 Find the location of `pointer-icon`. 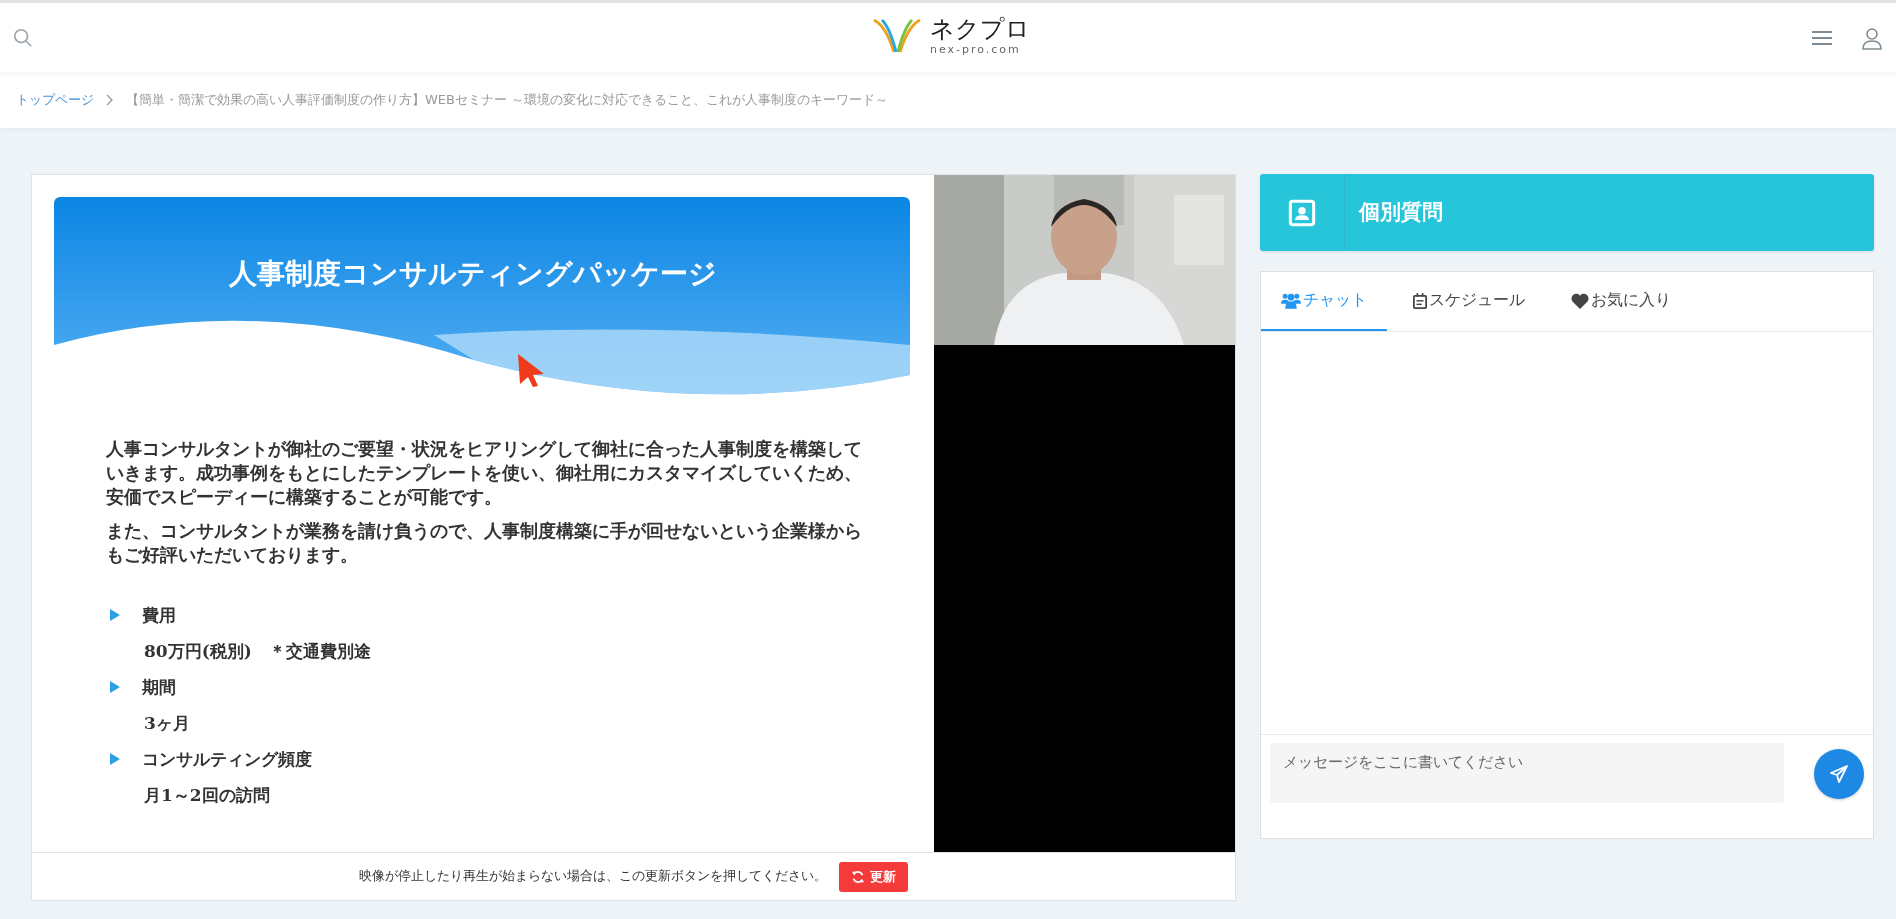

pointer-icon is located at coordinates (531, 370).